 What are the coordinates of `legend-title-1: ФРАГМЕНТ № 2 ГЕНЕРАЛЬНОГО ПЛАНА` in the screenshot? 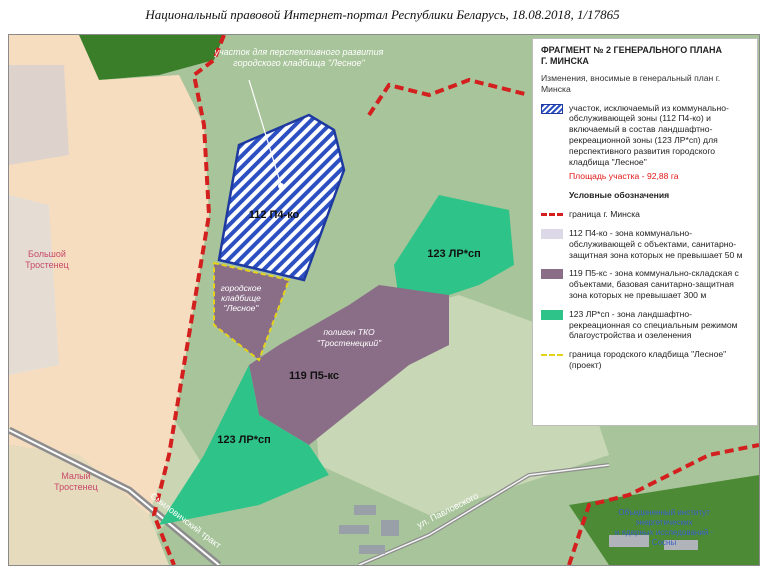 It's located at (632, 50).